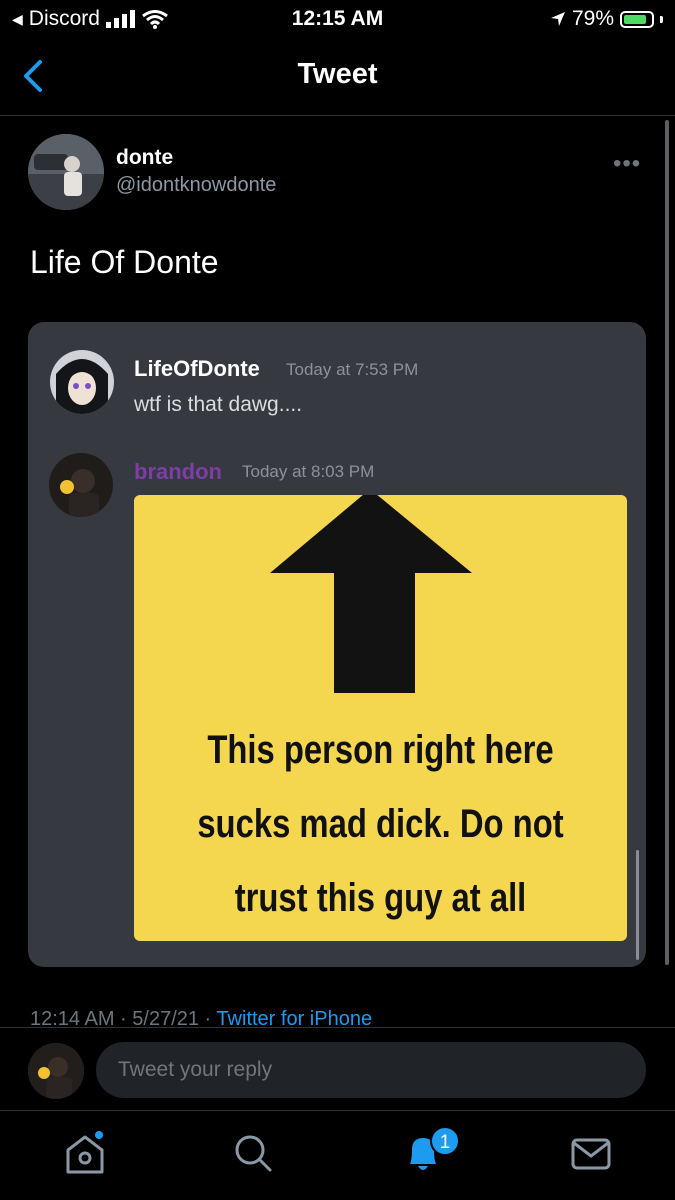 The width and height of the screenshot is (675, 1200). What do you see at coordinates (557, 19) in the screenshot?
I see `location-arrow-icon` at bounding box center [557, 19].